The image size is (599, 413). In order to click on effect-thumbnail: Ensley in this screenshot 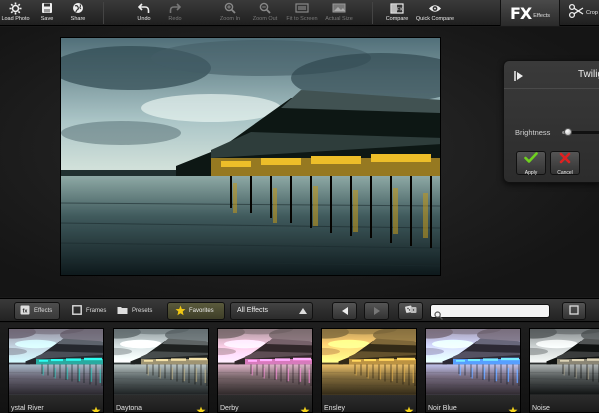, I will do `click(369, 370)`.